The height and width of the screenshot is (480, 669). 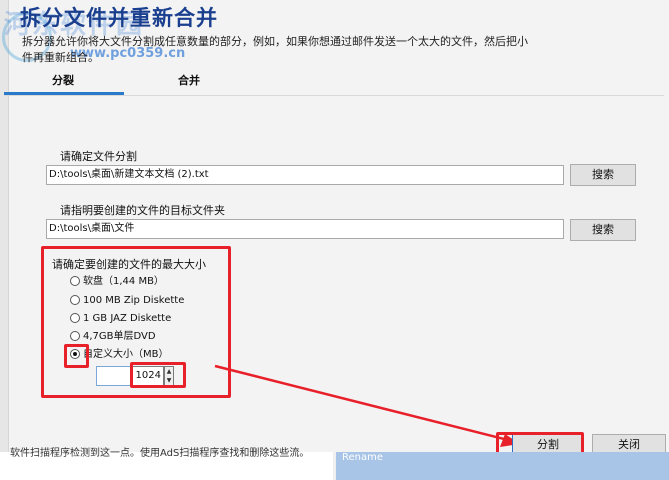 I want to click on annotation-arrow, so click(x=367, y=405).